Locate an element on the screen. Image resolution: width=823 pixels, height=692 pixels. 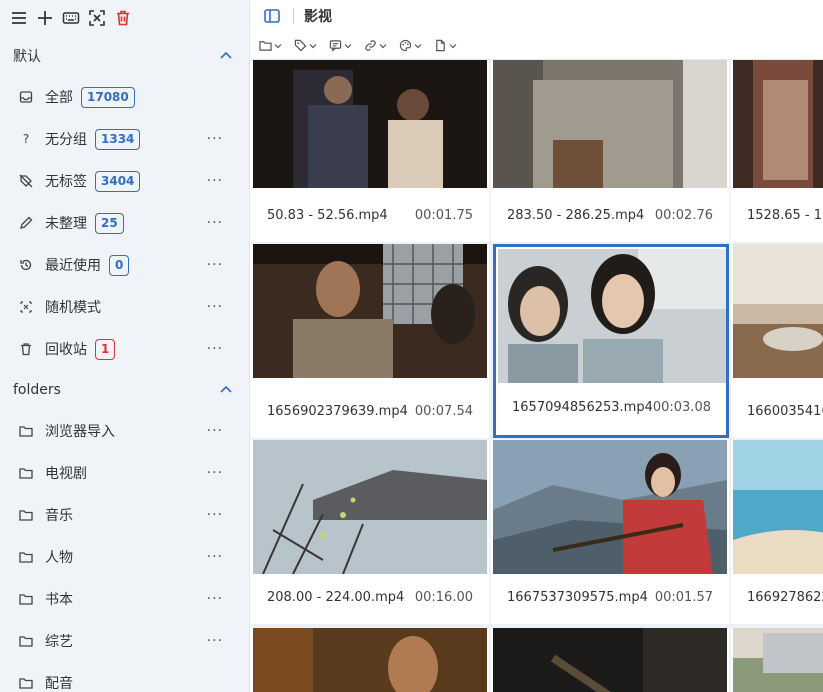
media-card: 1528.65 - 15 is located at coordinates (777, 151).